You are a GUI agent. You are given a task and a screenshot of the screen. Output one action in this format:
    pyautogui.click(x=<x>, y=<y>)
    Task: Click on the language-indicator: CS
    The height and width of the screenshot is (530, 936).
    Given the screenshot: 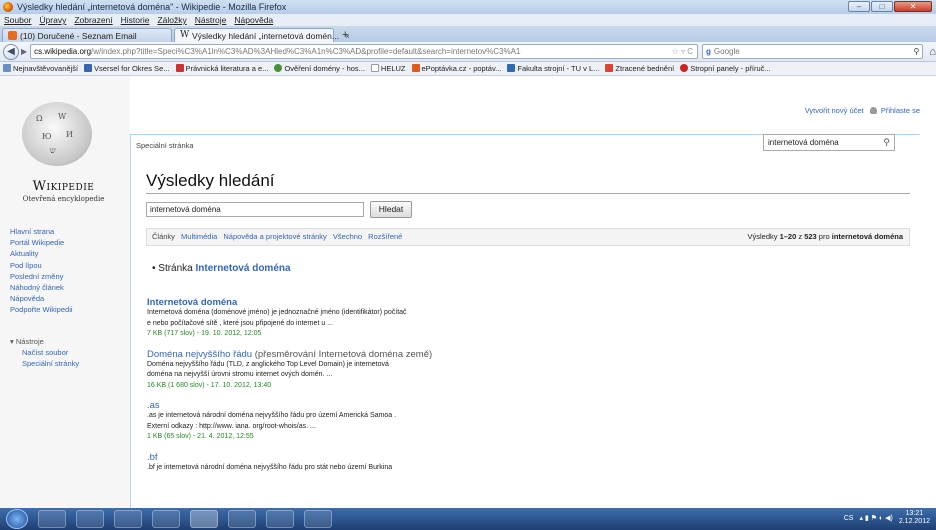 What is the action you would take?
    pyautogui.click(x=849, y=518)
    